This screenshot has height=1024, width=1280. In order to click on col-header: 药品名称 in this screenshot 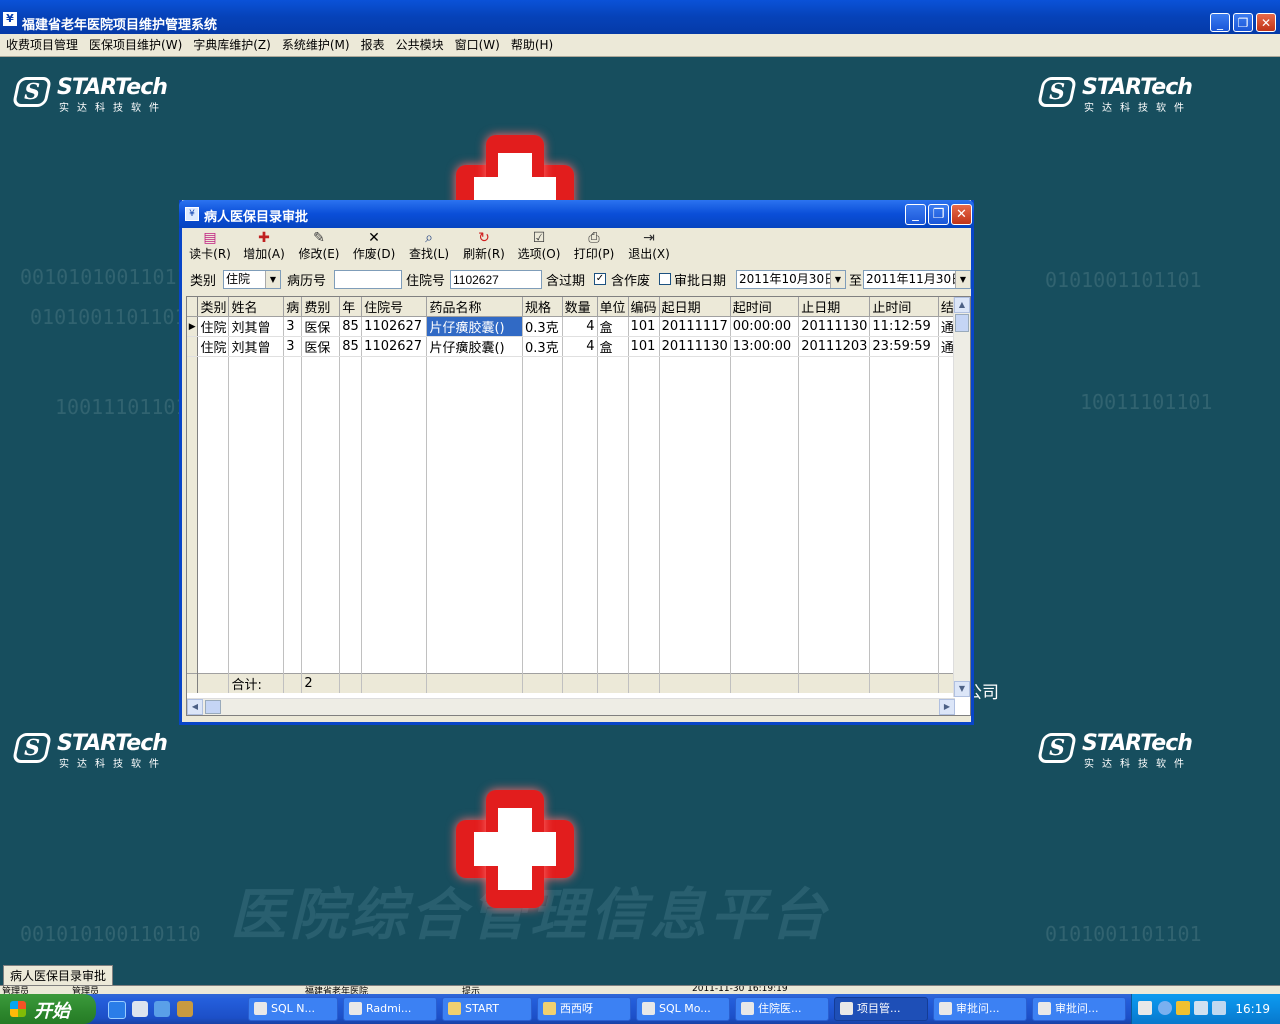, I will do `click(474, 307)`.